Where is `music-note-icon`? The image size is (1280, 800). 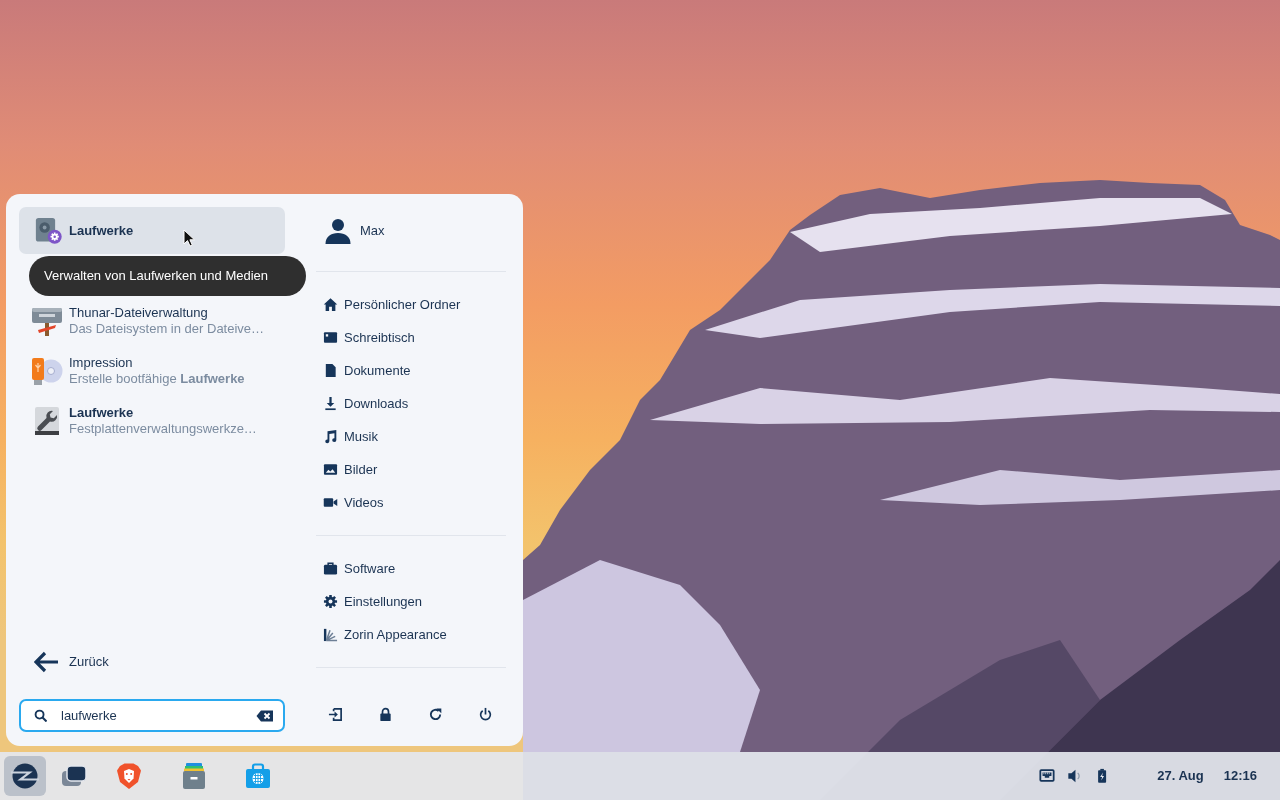 music-note-icon is located at coordinates (330, 436).